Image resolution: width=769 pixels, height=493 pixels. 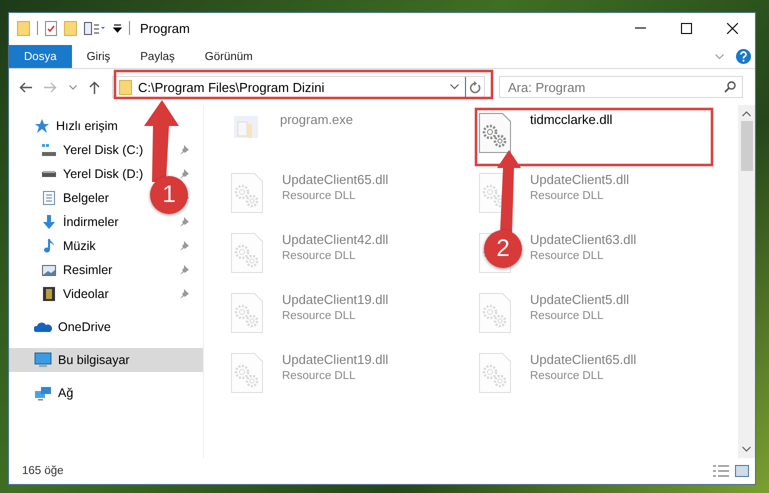 I want to click on file-item: UpdateClient42.dll Resource DLL, so click(x=350, y=258).